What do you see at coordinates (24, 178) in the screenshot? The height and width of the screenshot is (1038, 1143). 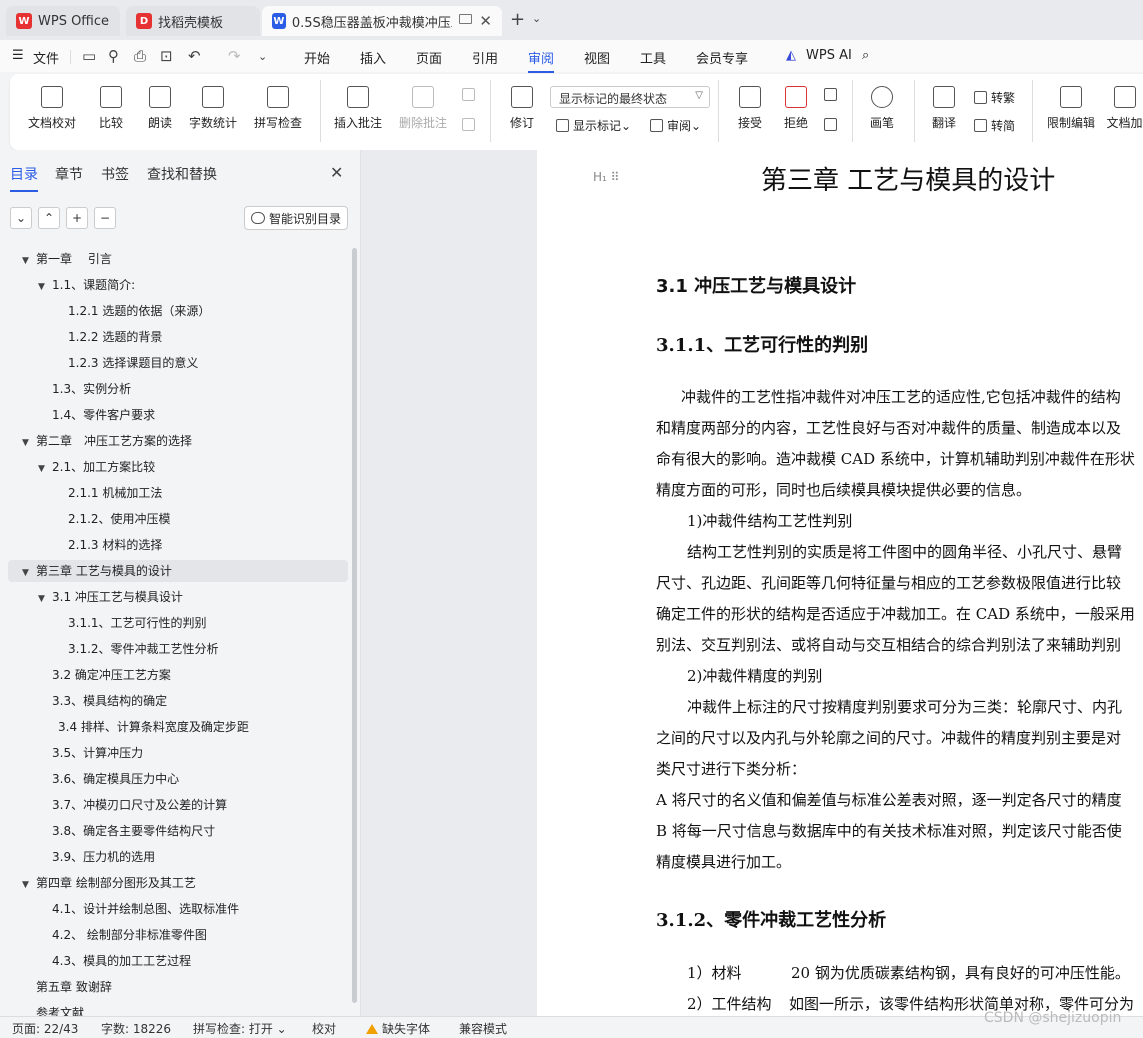 I see `tab-toc: 目录` at bounding box center [24, 178].